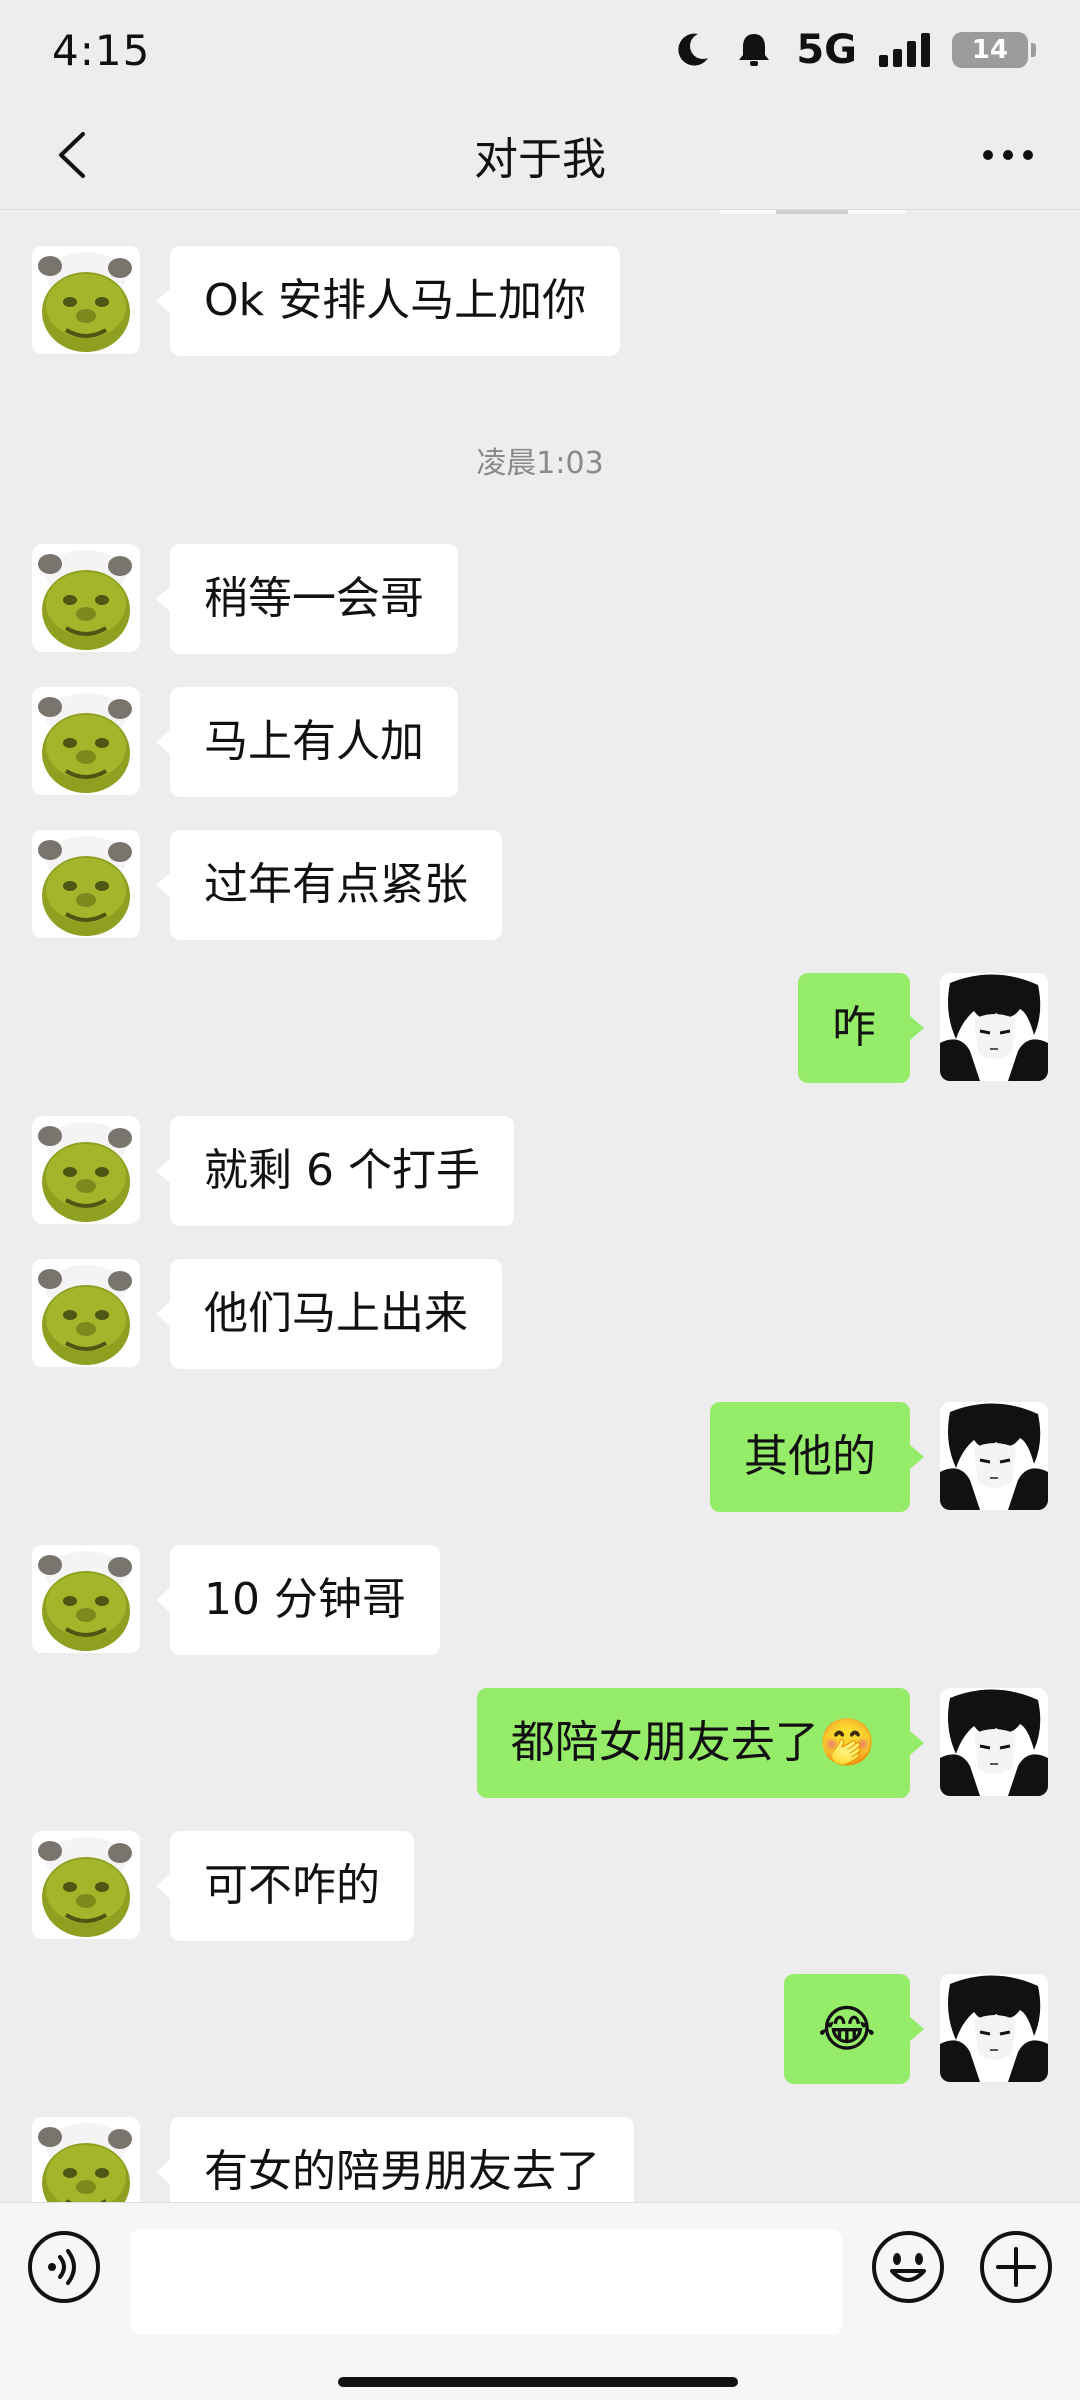 This screenshot has width=1080, height=2400. I want to click on message-incoming: 就剩 6 个打手, so click(273, 1171).